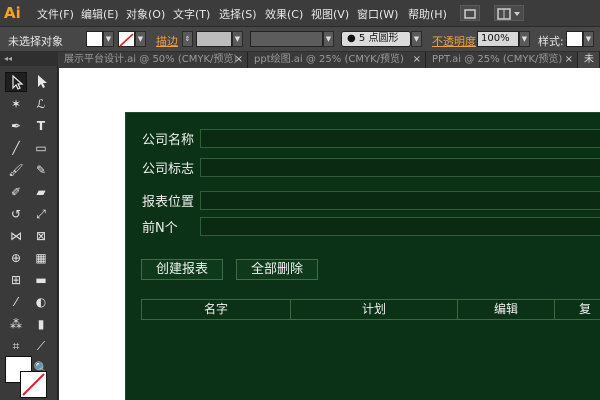 The image size is (600, 400). What do you see at coordinates (400, 226) in the screenshot?
I see `top-n-input` at bounding box center [400, 226].